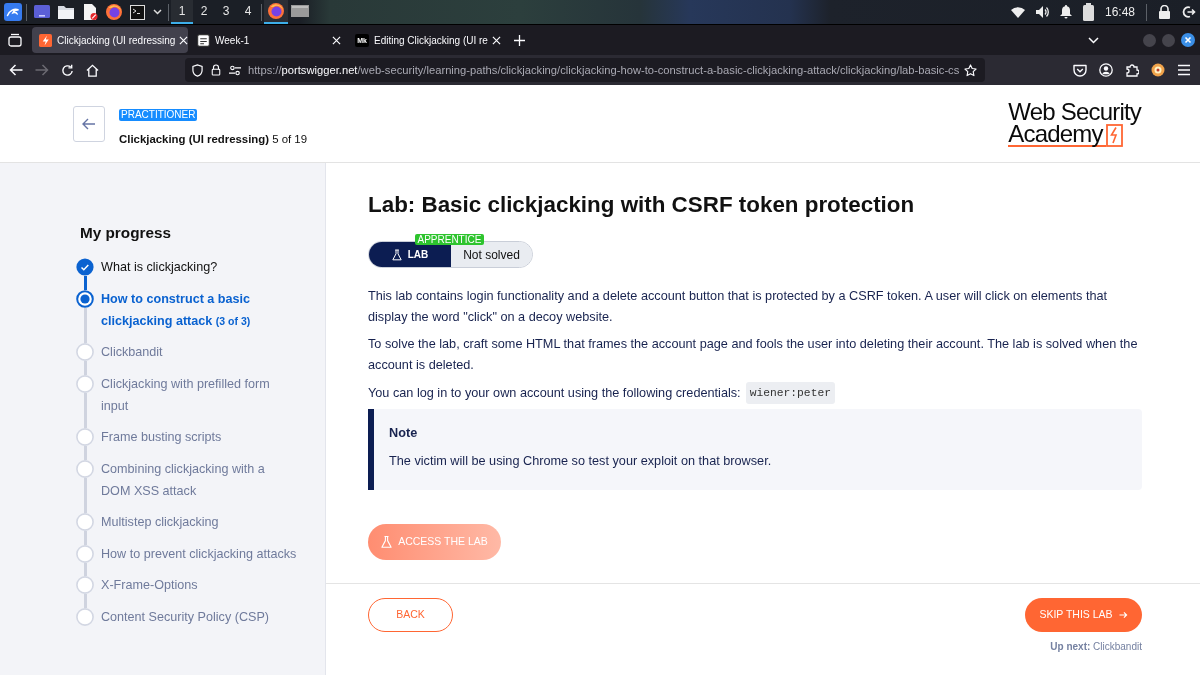 Image resolution: width=1200 pixels, height=675 pixels. What do you see at coordinates (197, 70) in the screenshot?
I see `shield-icon` at bounding box center [197, 70].